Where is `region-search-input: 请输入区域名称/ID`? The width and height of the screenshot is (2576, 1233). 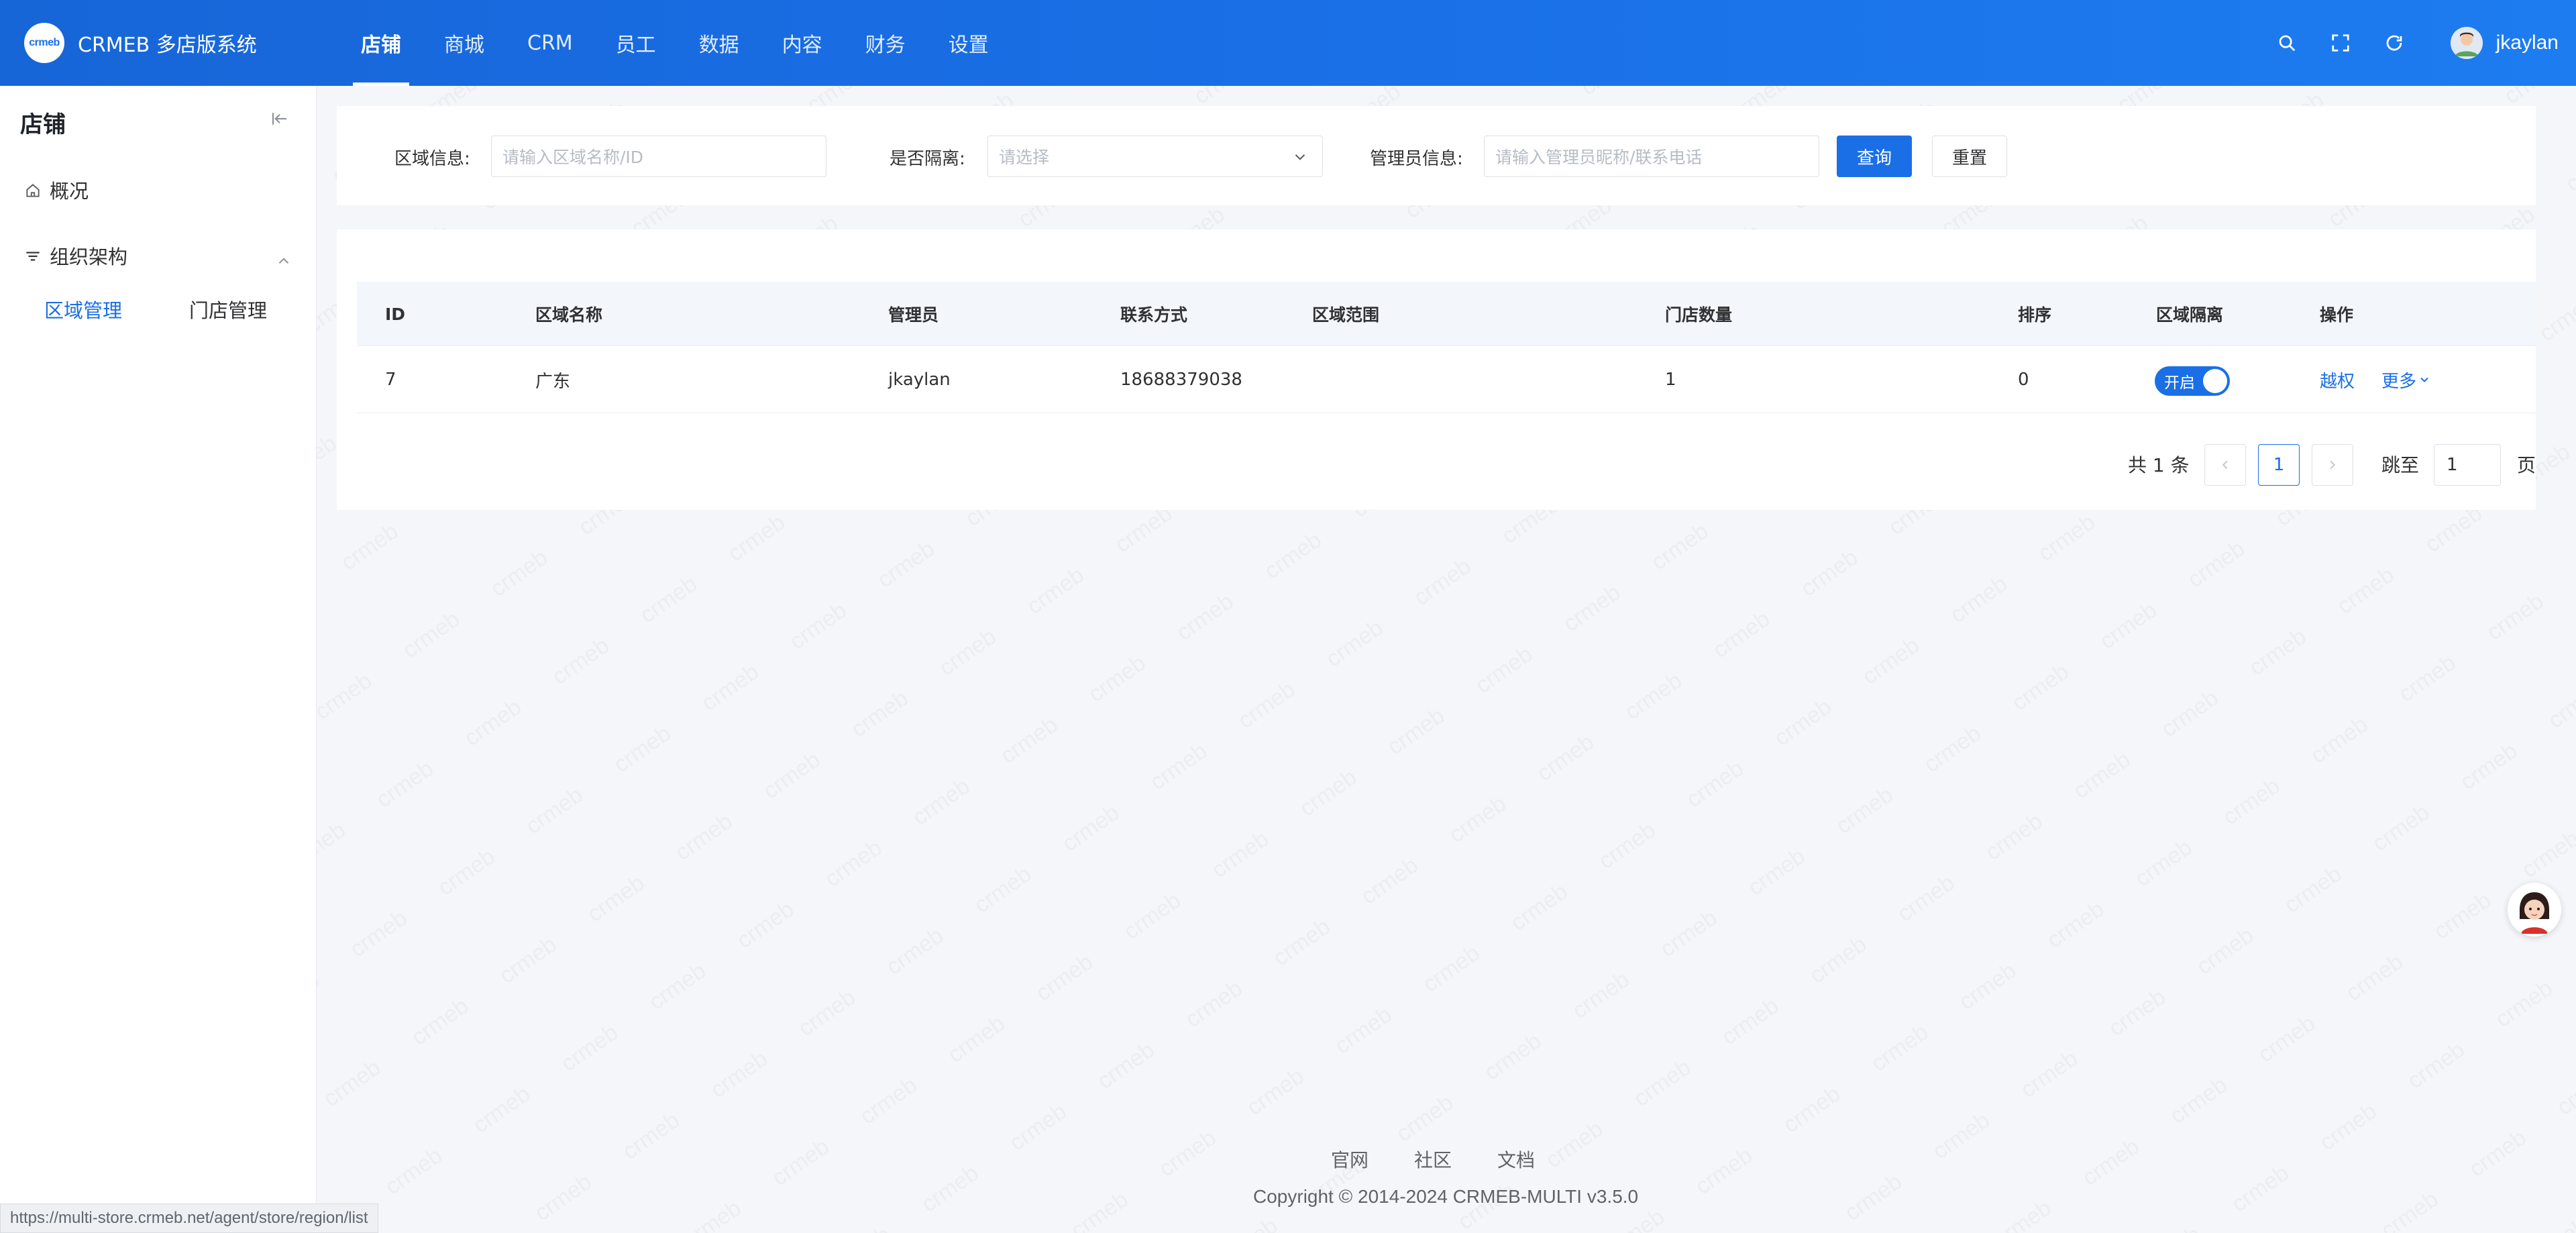 region-search-input: 请输入区域名称/ID is located at coordinates (658, 156).